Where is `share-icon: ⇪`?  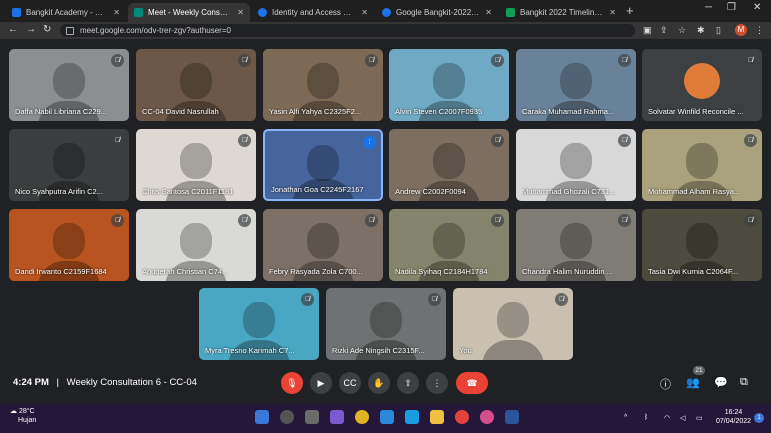
share-icon: ⇪ is located at coordinates (664, 30).